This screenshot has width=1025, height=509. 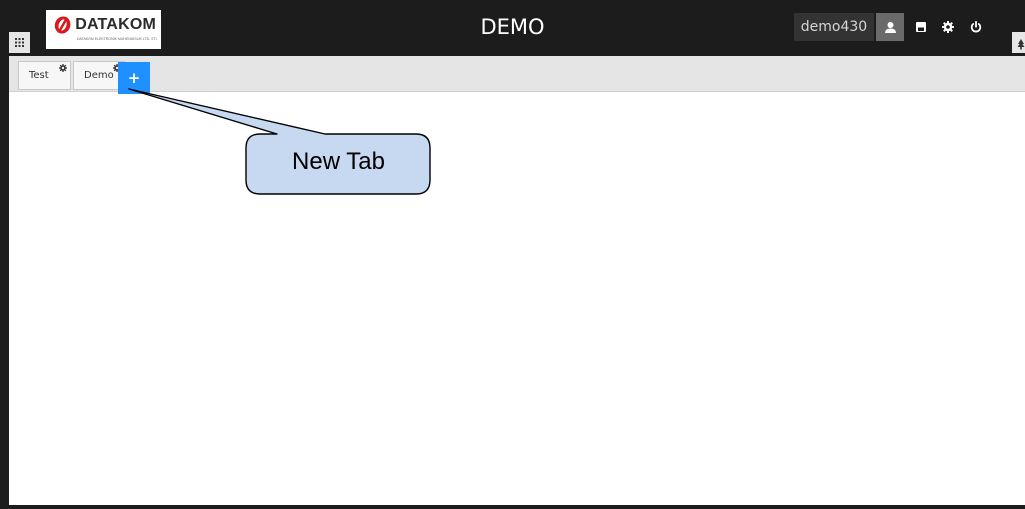 I want to click on tab-test: Test, so click(x=44, y=75).